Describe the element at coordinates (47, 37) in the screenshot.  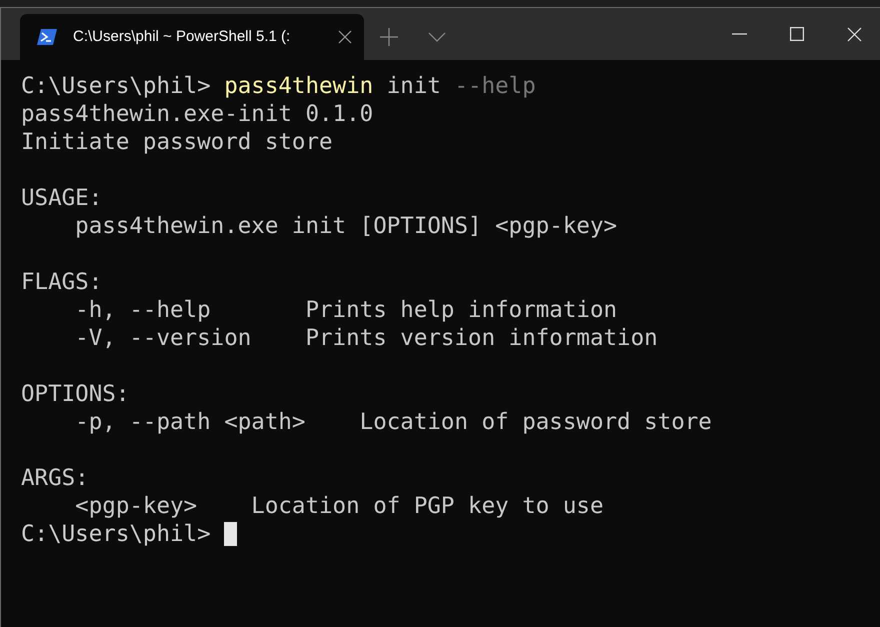
I see `powershell-icon` at that location.